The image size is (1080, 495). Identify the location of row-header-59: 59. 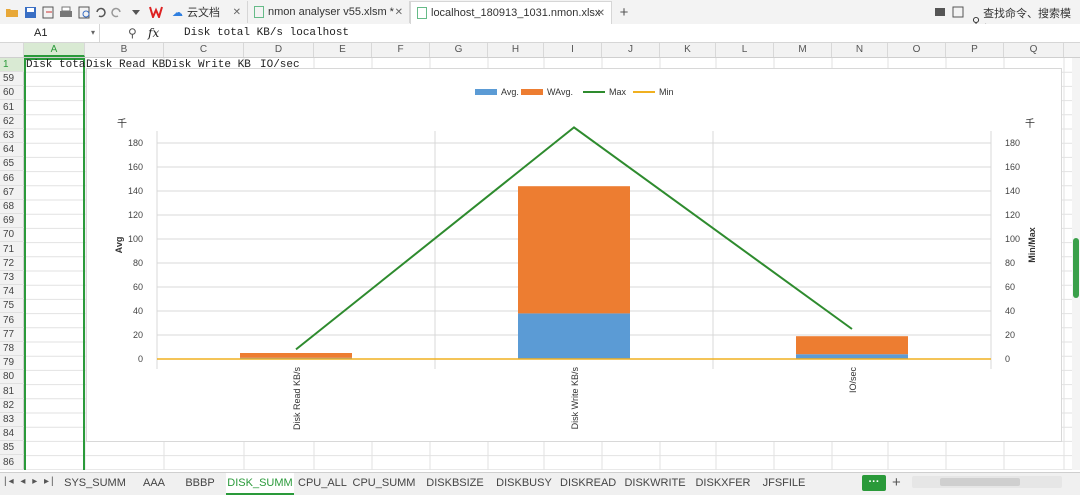
(12, 79).